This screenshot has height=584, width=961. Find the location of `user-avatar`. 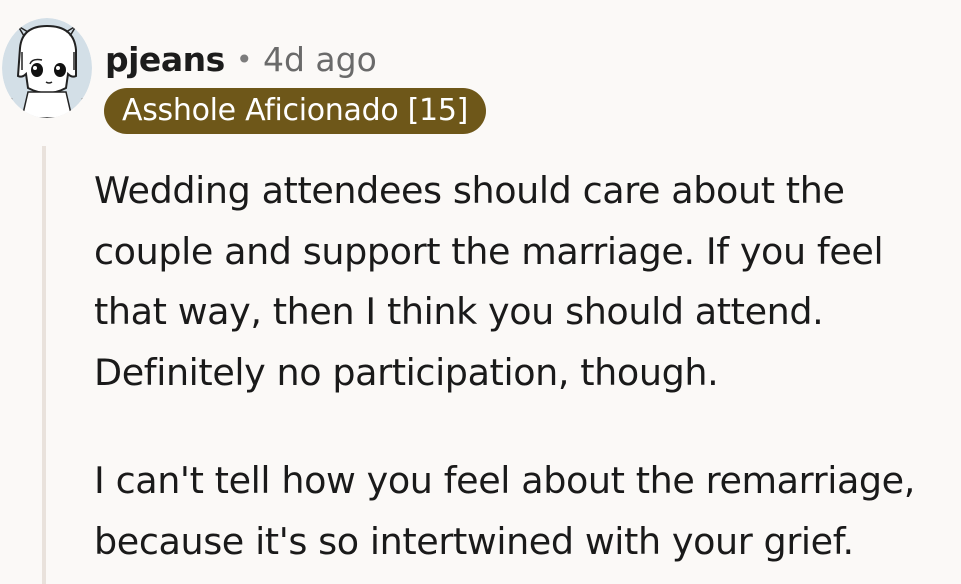

user-avatar is located at coordinates (47, 68).